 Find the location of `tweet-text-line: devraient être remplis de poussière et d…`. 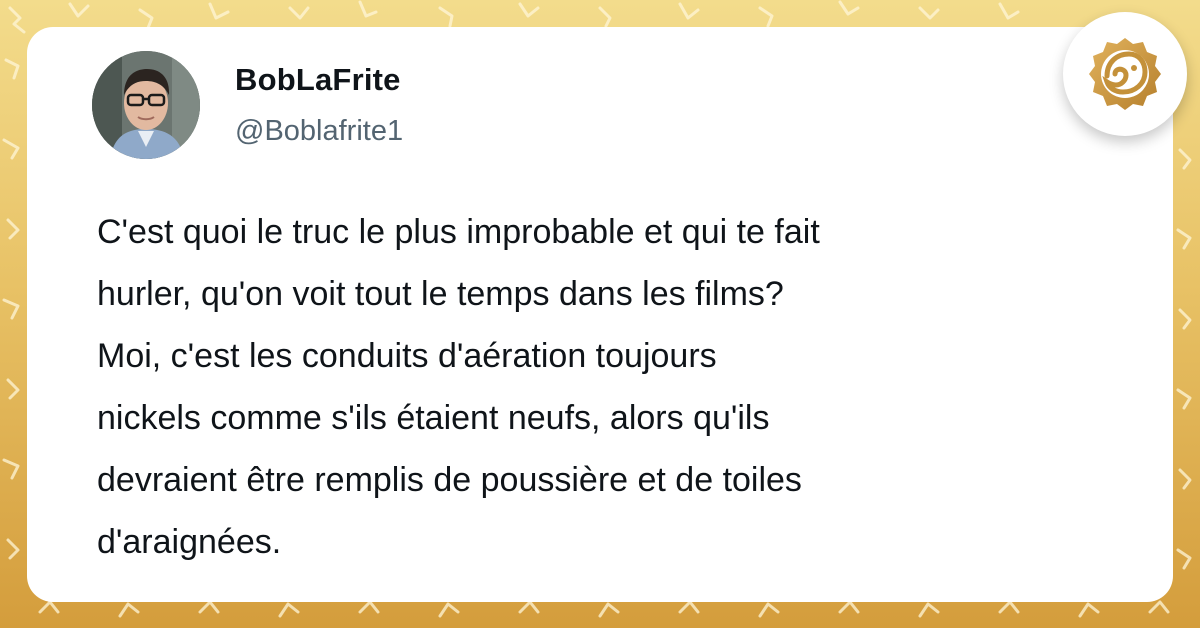

tweet-text-line: devraient être remplis de poussière et d… is located at coordinates (449, 480).